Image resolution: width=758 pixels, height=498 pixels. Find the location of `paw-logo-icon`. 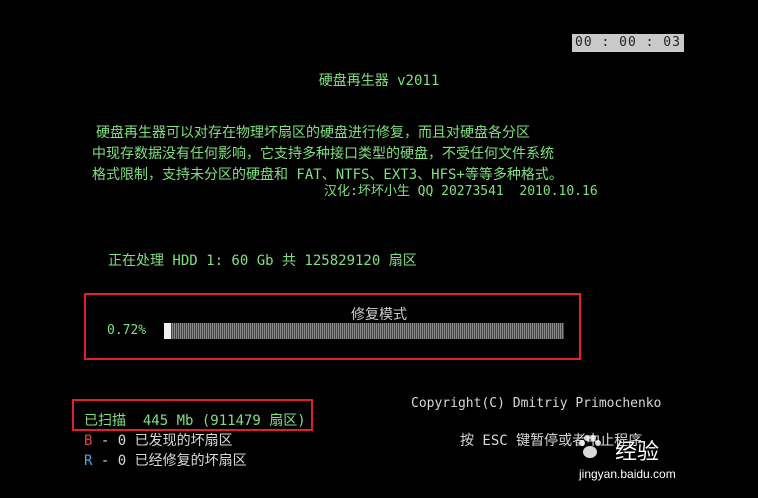

paw-logo-icon is located at coordinates (590, 446).